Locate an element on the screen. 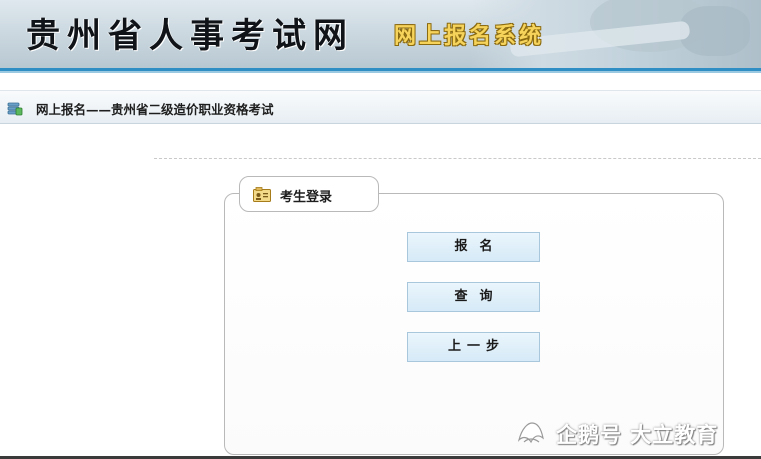 This screenshot has height=459, width=761. banner-divider-light is located at coordinates (380, 72).